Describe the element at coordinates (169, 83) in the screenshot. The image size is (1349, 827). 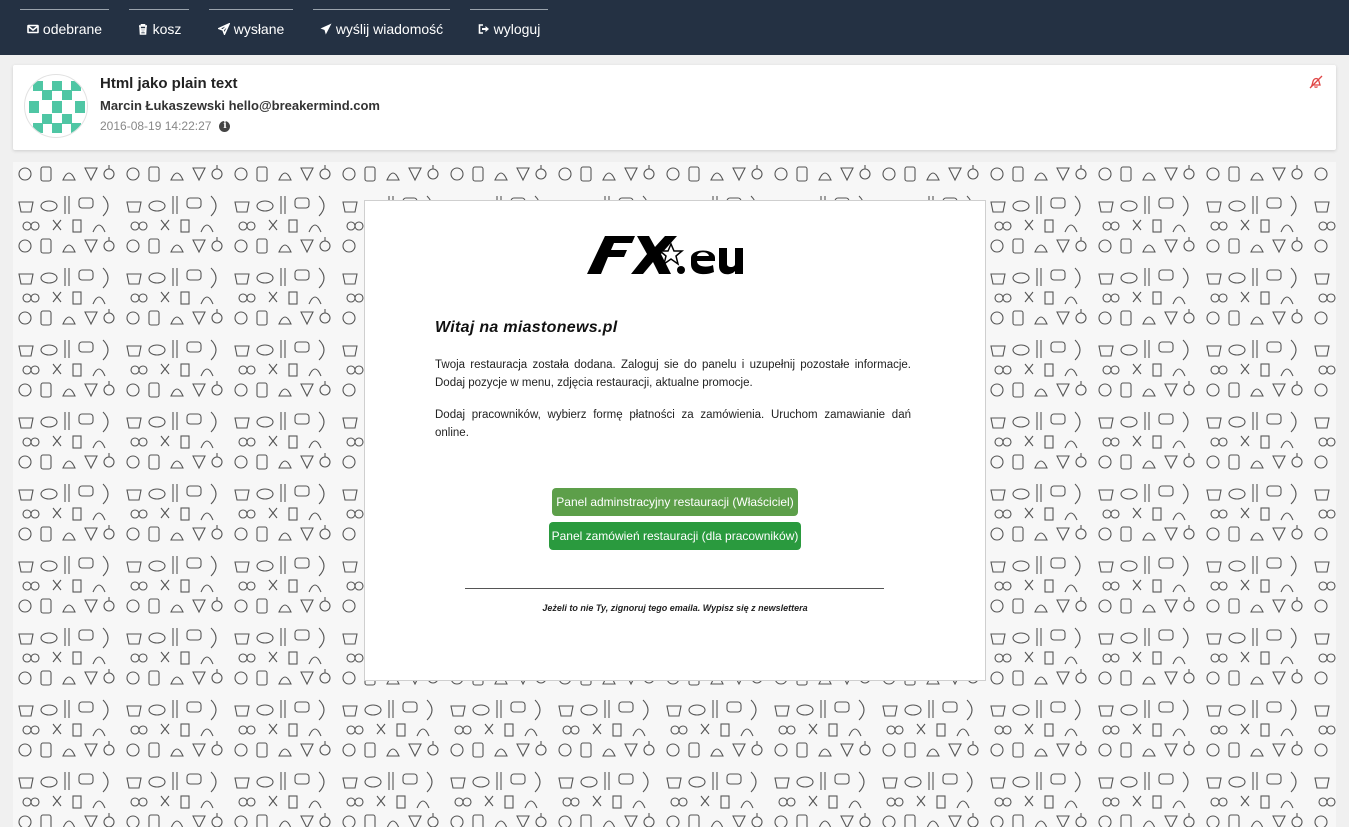
I see `message-subject: Html jako plain text` at that location.